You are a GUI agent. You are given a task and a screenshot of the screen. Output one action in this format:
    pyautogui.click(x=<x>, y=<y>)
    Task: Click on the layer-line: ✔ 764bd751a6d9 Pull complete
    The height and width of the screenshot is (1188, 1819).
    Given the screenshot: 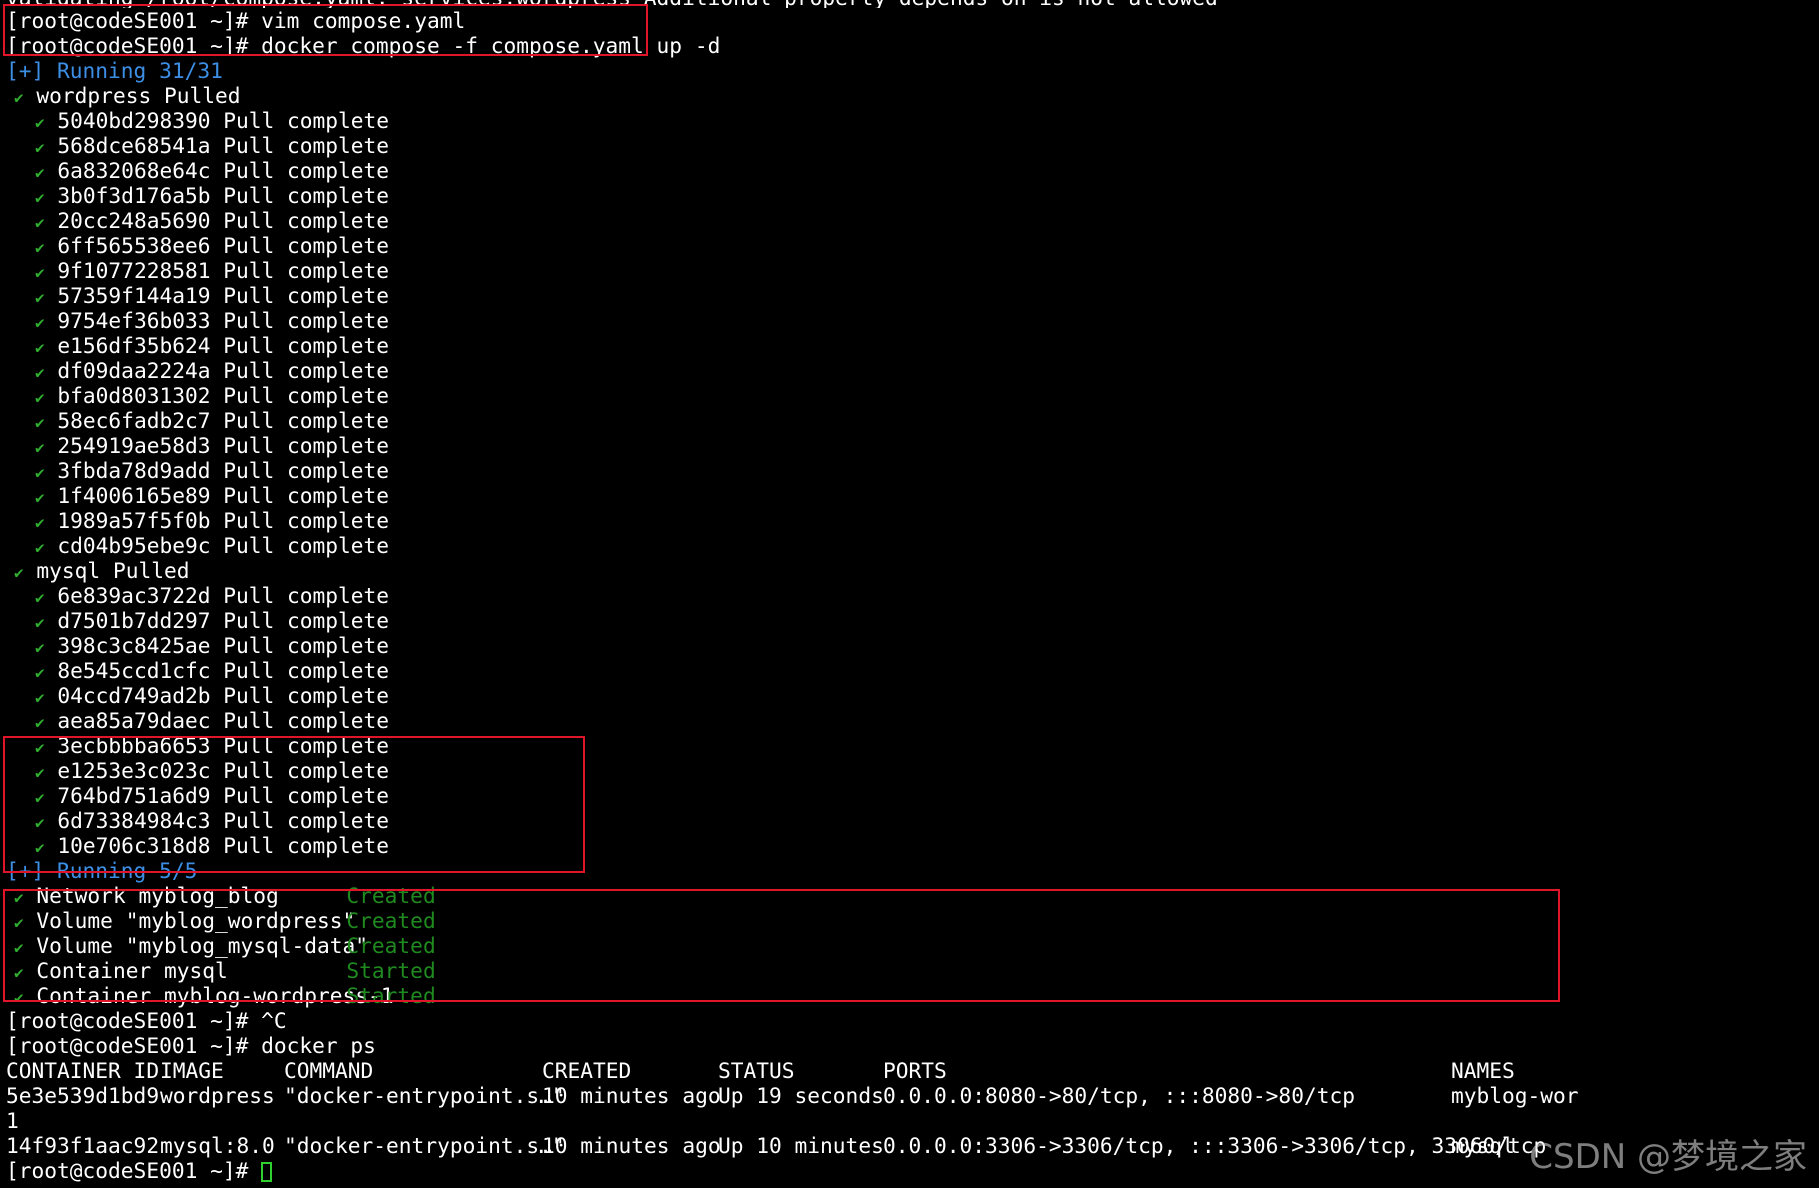 What is the action you would take?
    pyautogui.click(x=912, y=795)
    